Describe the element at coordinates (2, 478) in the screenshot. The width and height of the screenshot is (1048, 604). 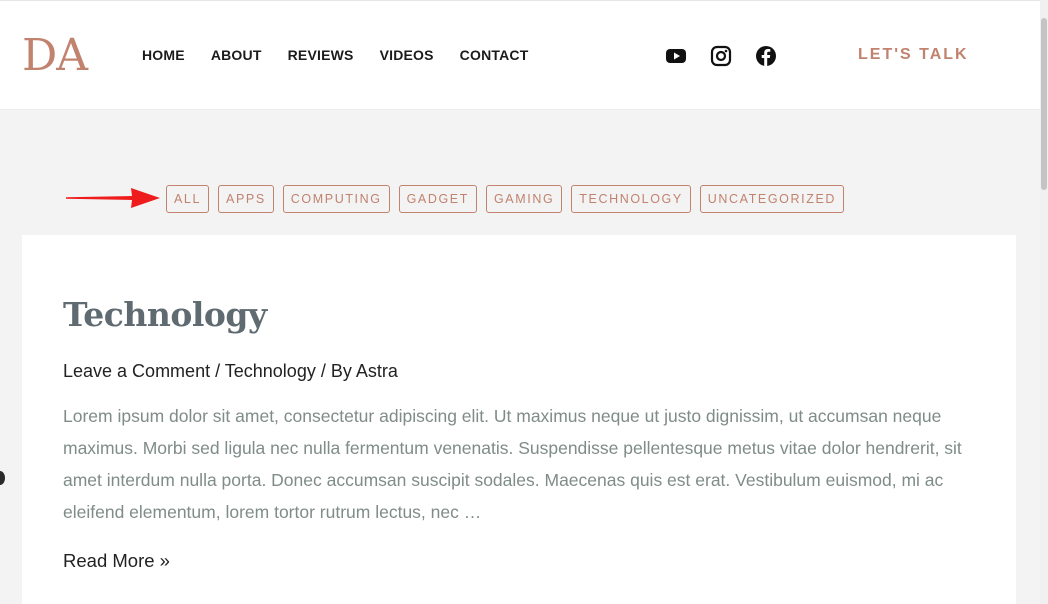
I see `edge-handle` at that location.